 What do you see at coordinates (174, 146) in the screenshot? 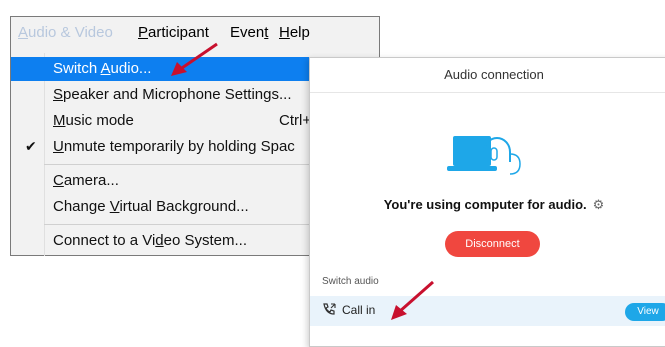
I see `unmute-temp-label: Unmute temporarily by holding Spac` at bounding box center [174, 146].